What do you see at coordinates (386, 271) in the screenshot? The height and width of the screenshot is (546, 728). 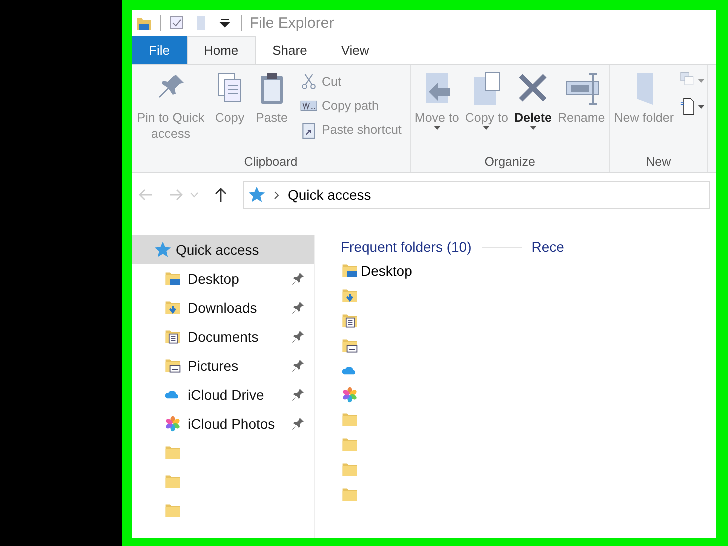 I see `folder-name: Desktop` at bounding box center [386, 271].